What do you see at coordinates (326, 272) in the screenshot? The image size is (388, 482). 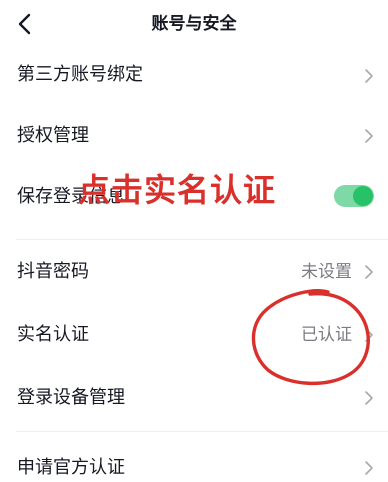 I see `row-value: 未设置` at bounding box center [326, 272].